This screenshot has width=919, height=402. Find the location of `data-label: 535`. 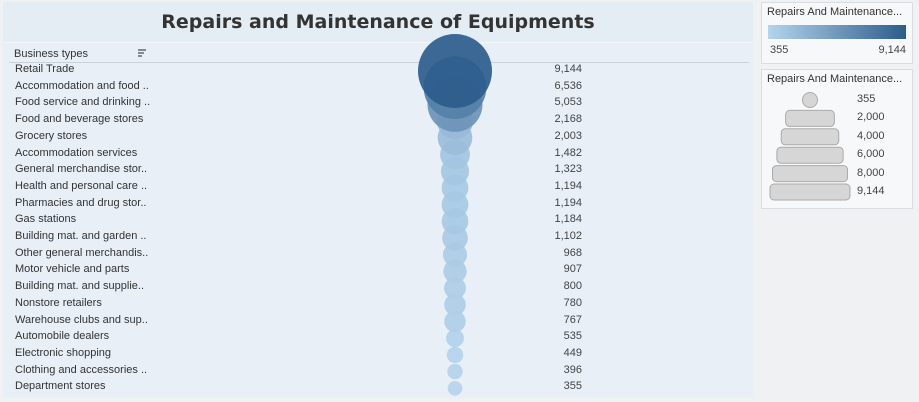

data-label: 535 is located at coordinates (572, 336).